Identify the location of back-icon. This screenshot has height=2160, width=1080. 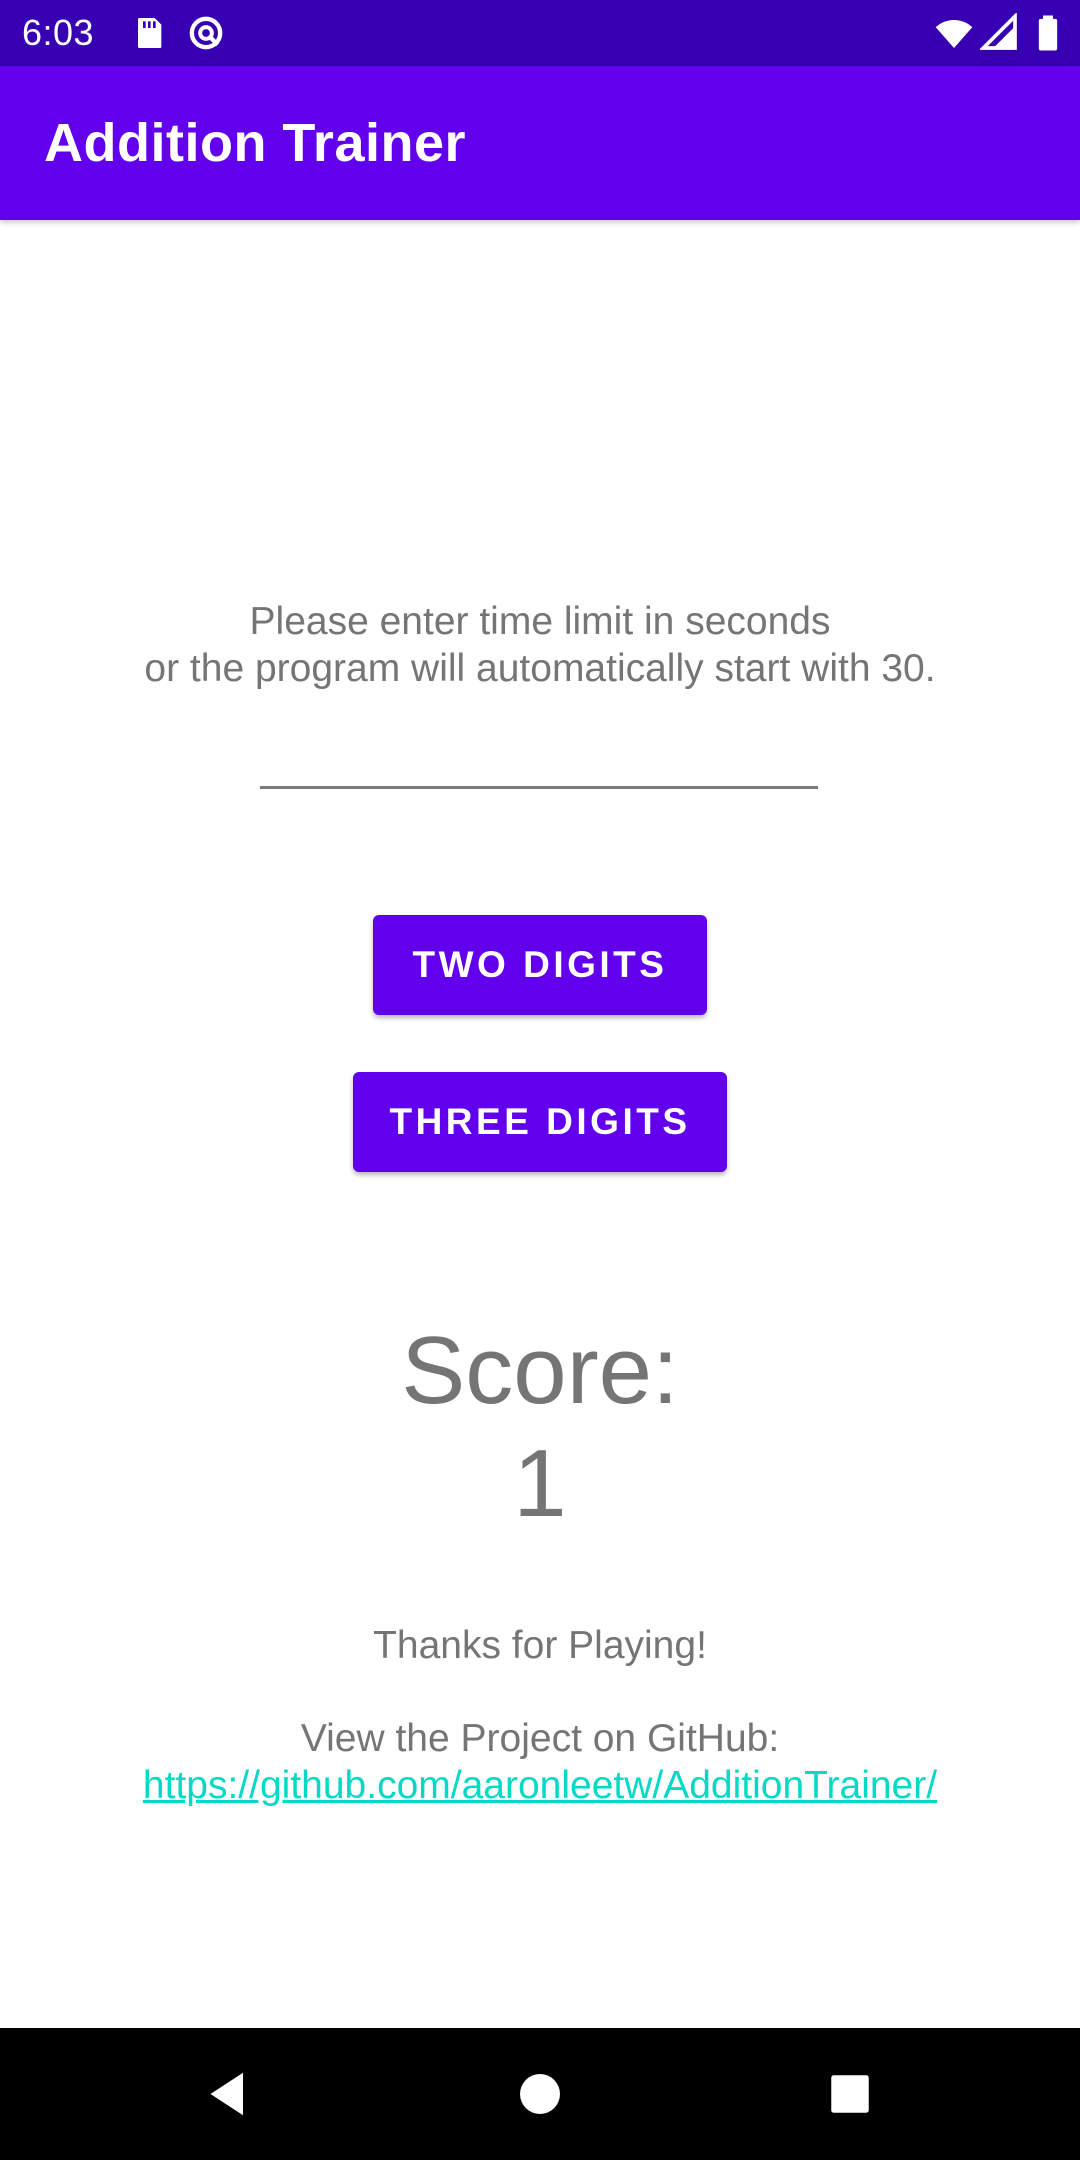
(228, 2094).